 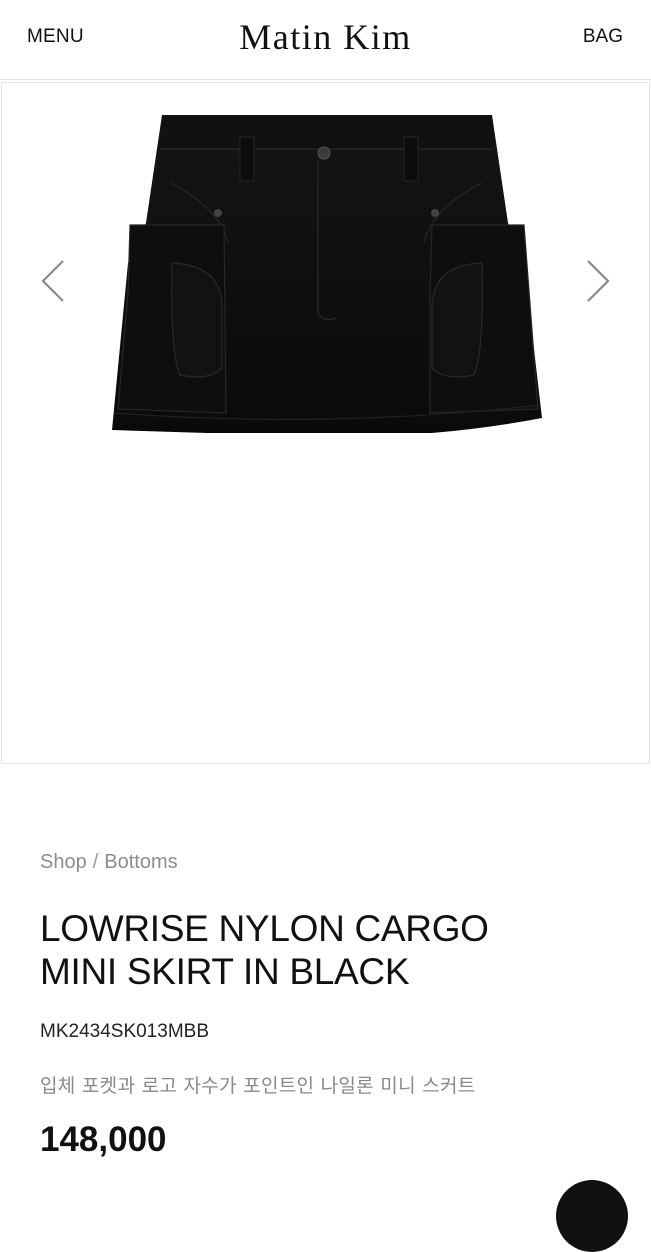 I want to click on product-description: 입체 포켓과 로고 자수가 포인트인 나일론 미니 스커트, so click(x=258, y=1086).